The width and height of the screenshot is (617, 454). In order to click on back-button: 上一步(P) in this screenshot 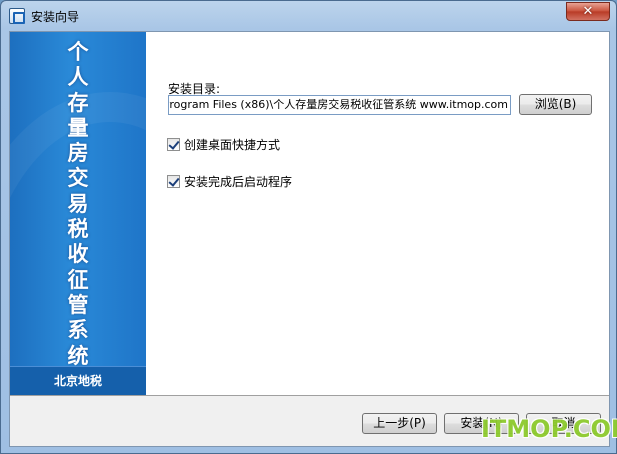, I will do `click(399, 423)`.